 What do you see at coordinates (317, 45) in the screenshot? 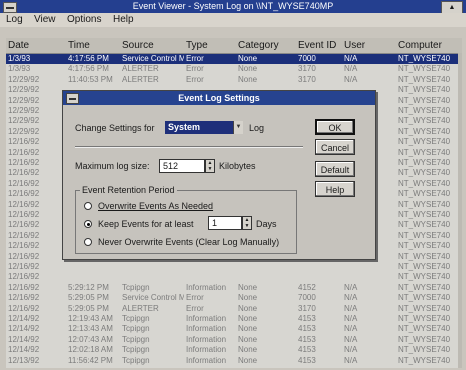
I see `column-header-event-id: Event ID` at bounding box center [317, 45].